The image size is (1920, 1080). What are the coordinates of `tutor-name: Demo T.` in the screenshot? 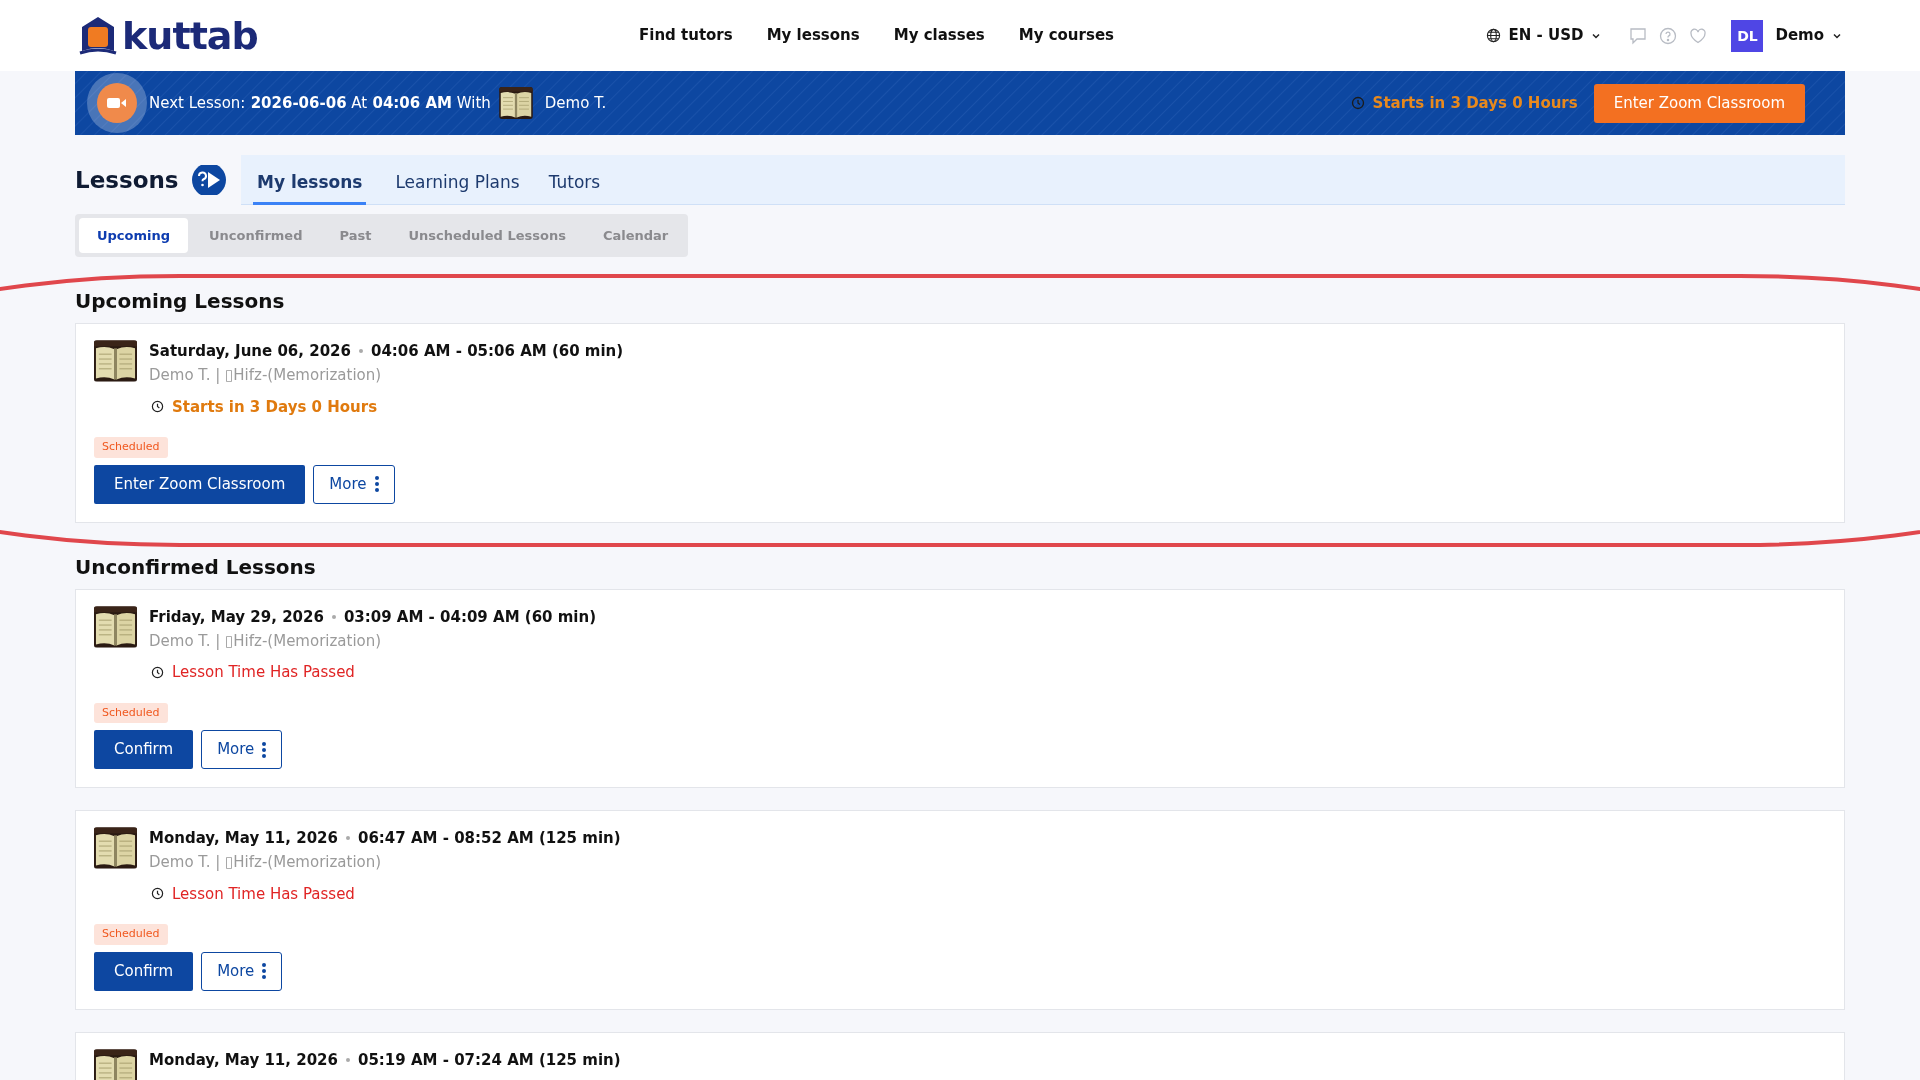 It's located at (575, 103).